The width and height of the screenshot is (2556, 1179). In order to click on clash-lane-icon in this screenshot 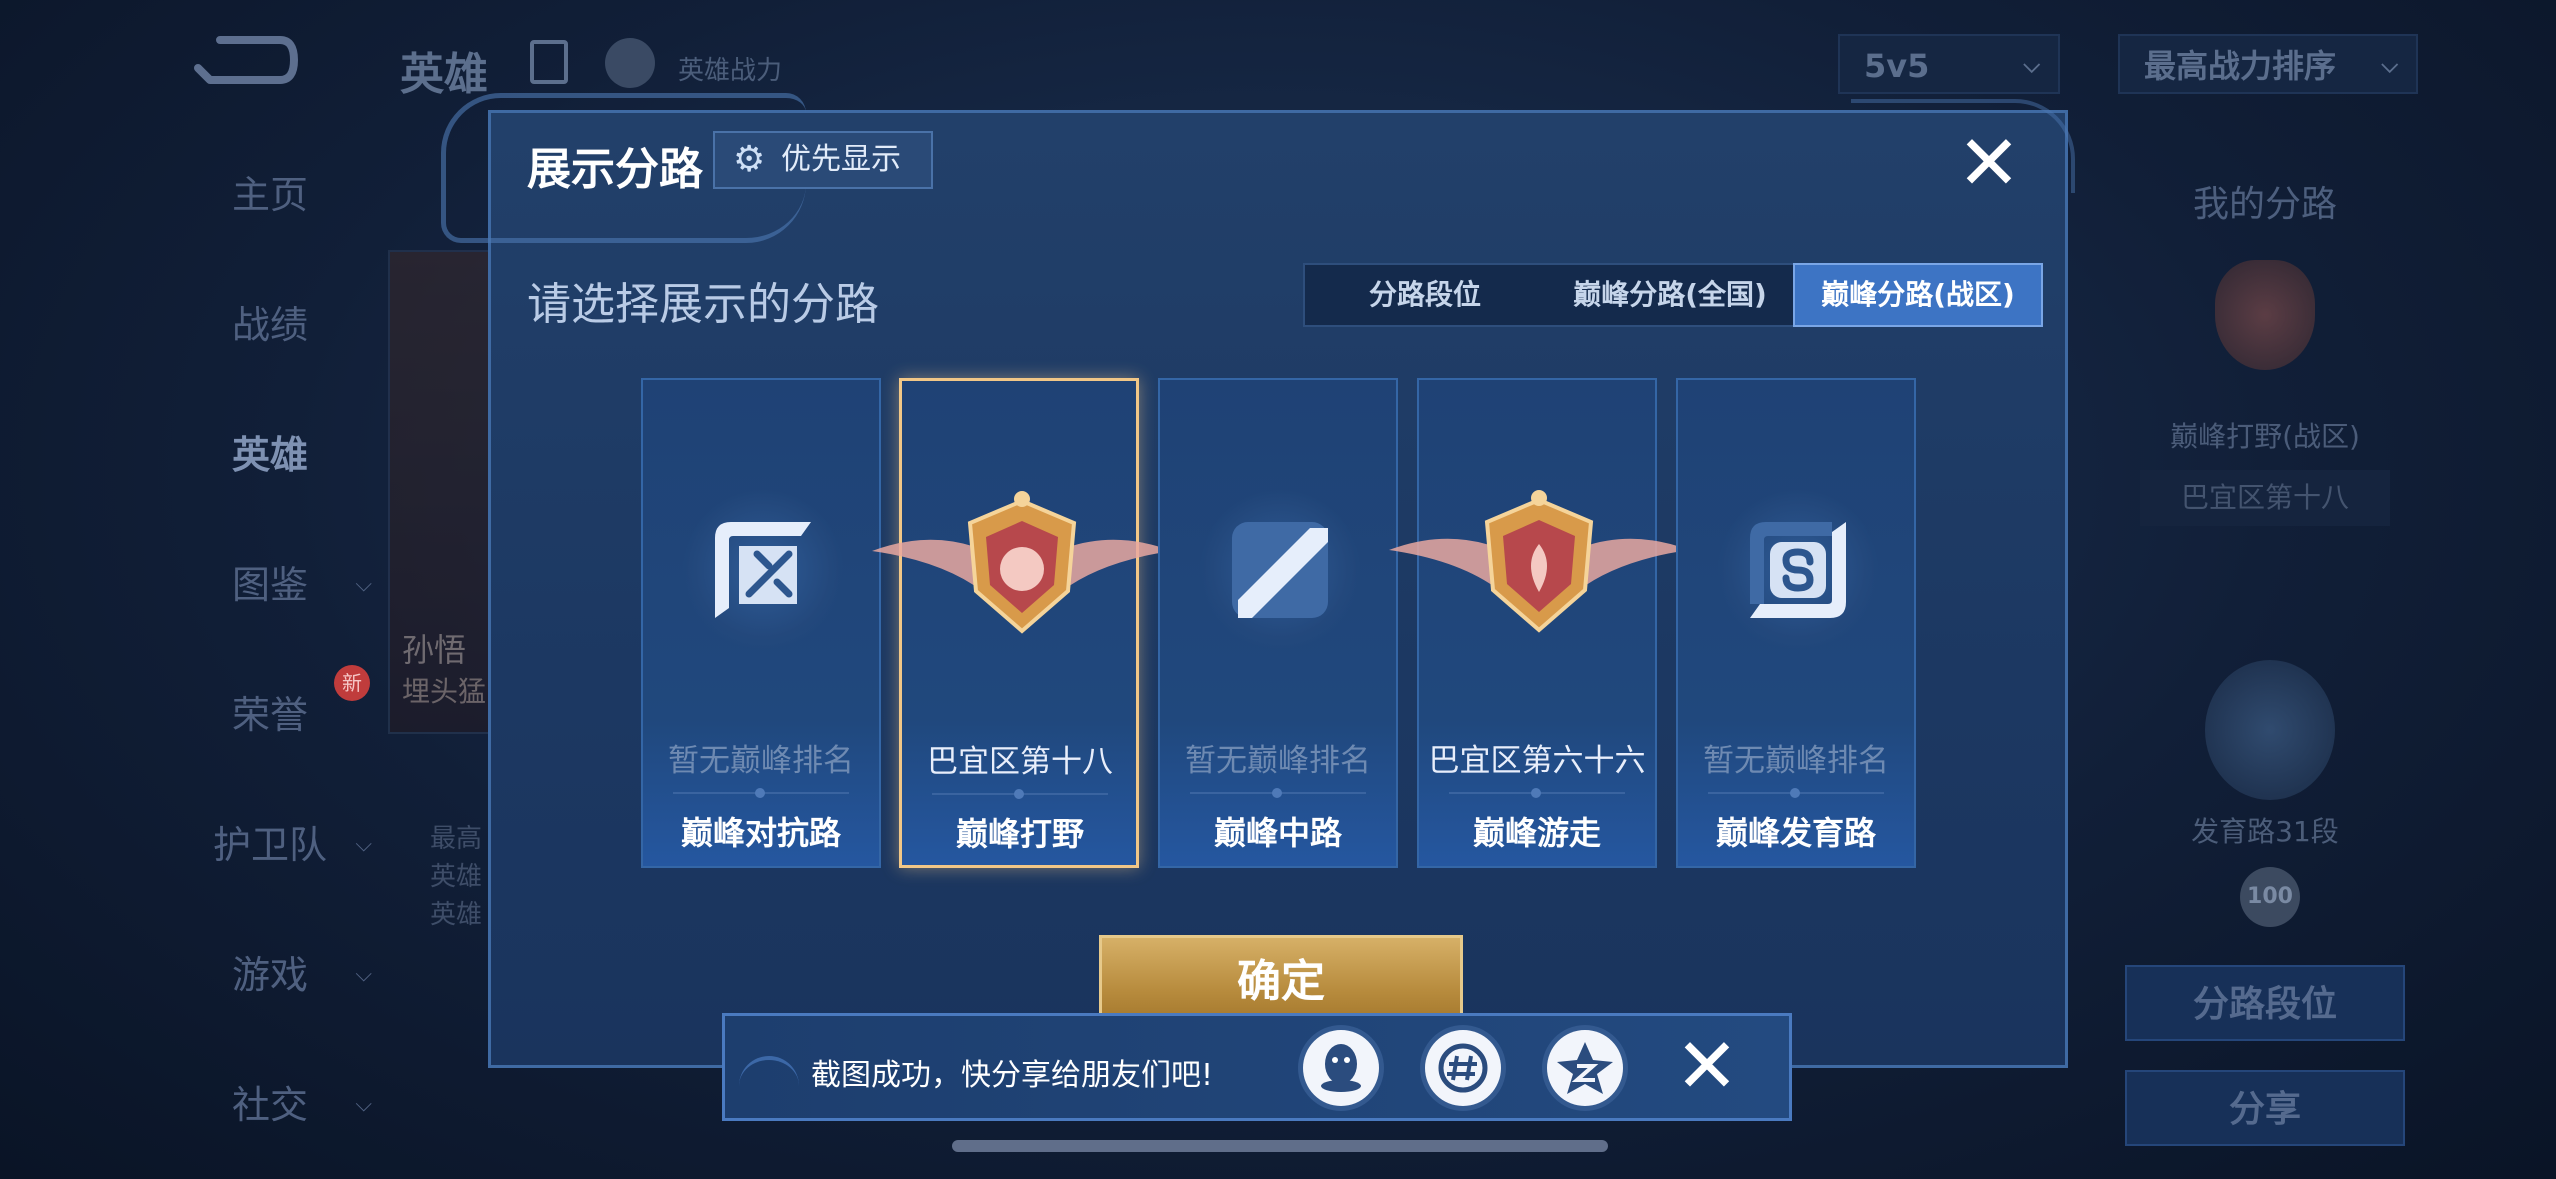, I will do `click(763, 570)`.